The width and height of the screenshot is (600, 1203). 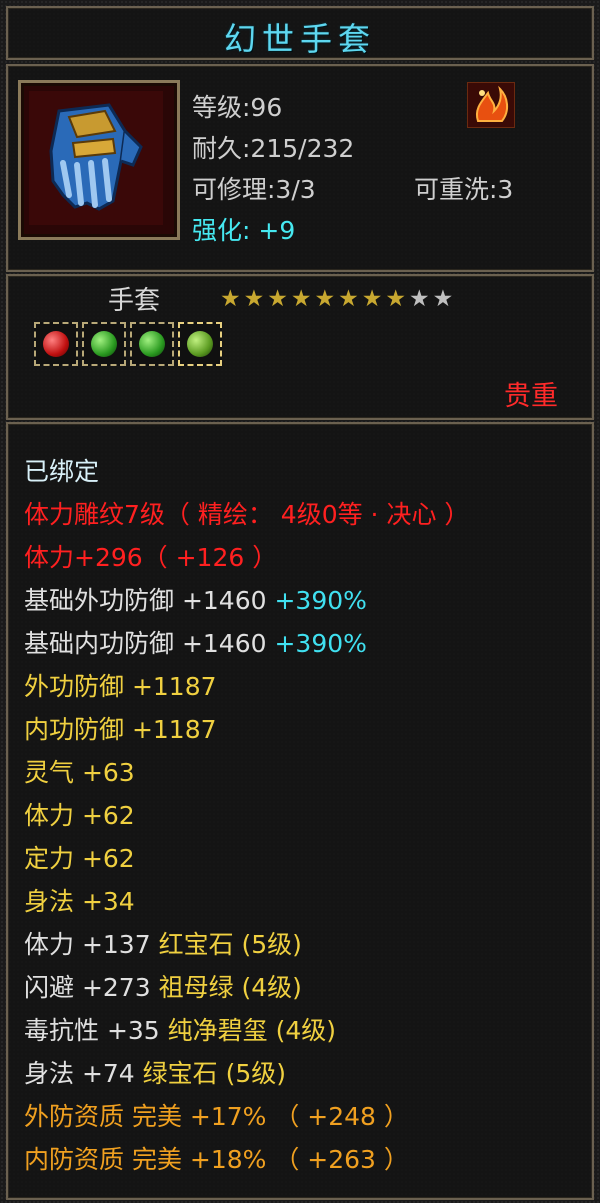 What do you see at coordinates (299, 39) in the screenshot?
I see `item-name: 幻世手套` at bounding box center [299, 39].